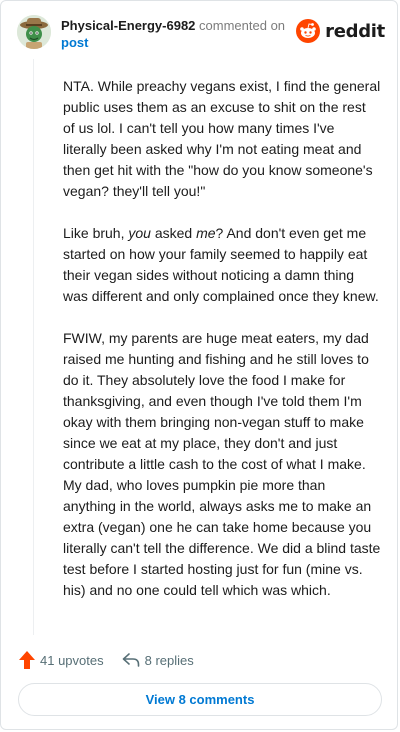  Describe the element at coordinates (200, 699) in the screenshot. I see `view-comments-button: View 8 comments` at that location.